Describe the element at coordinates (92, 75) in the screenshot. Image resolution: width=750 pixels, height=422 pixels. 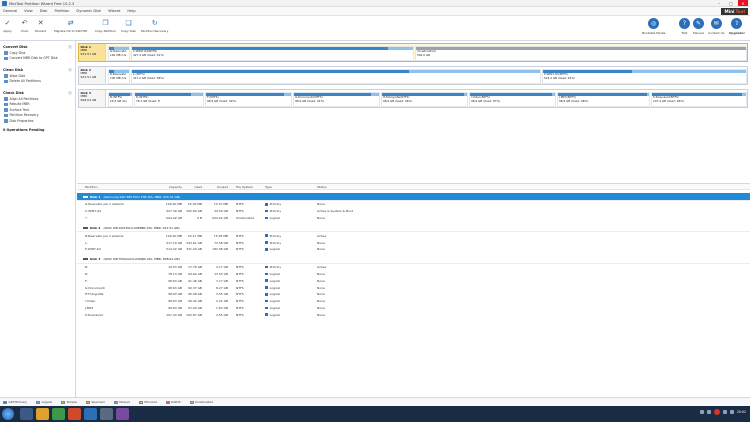
I see `disk-2-info: Disk 2 MBR 931.51 GB` at that location.